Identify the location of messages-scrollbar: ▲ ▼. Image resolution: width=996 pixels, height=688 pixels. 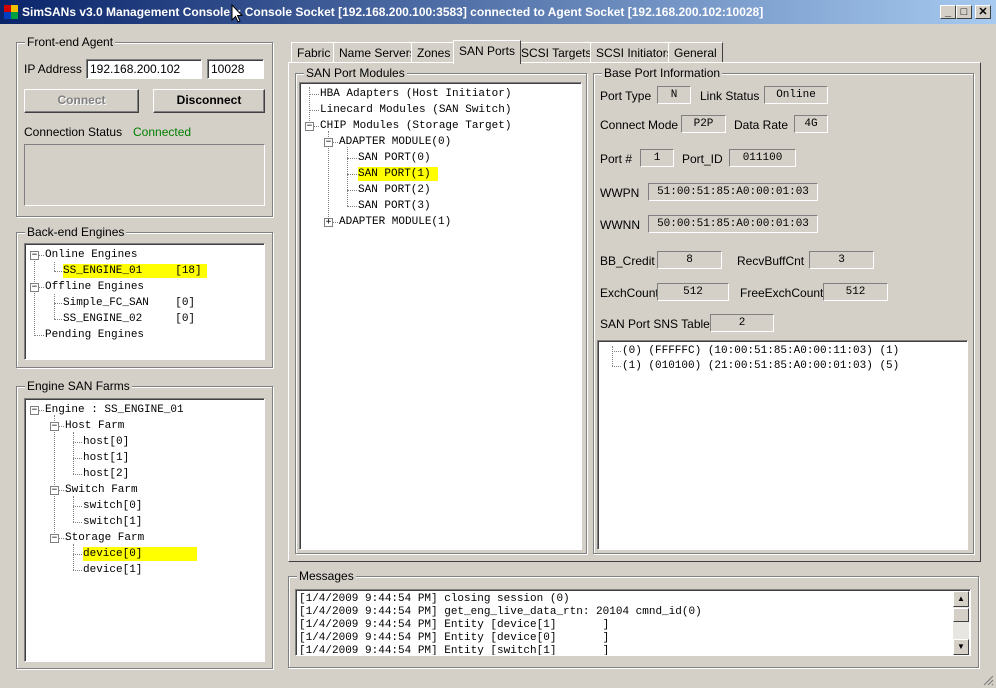
(961, 623).